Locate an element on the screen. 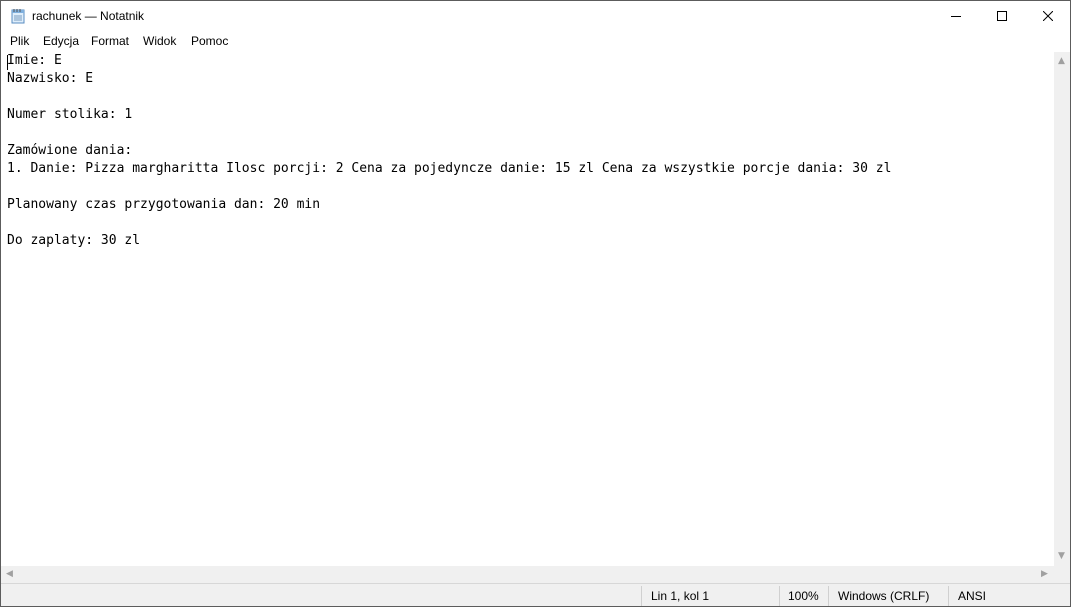  status-zoom: 100% is located at coordinates (803, 596).